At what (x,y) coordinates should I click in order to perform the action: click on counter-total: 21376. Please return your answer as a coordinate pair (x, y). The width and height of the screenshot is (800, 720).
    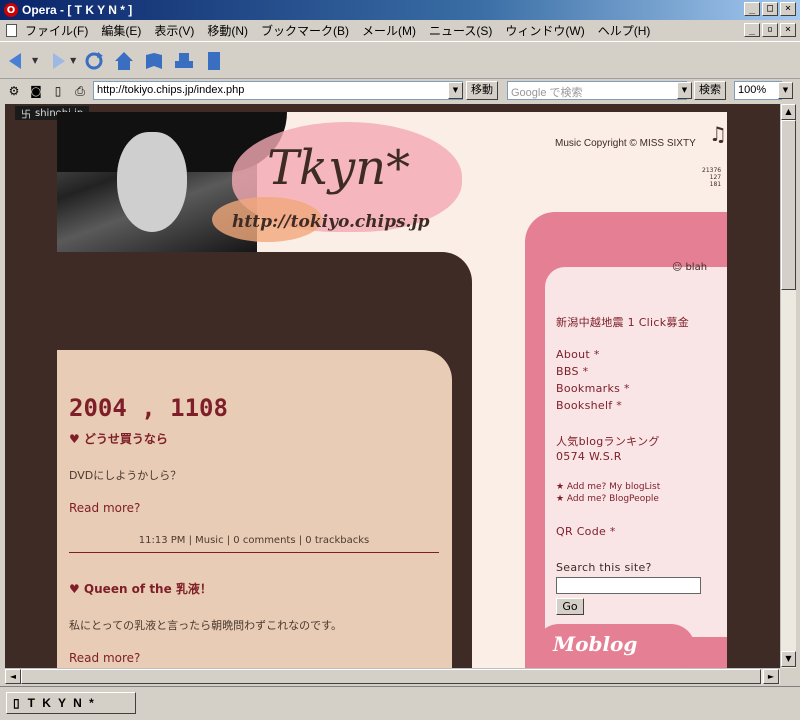
    Looking at the image, I should click on (712, 170).